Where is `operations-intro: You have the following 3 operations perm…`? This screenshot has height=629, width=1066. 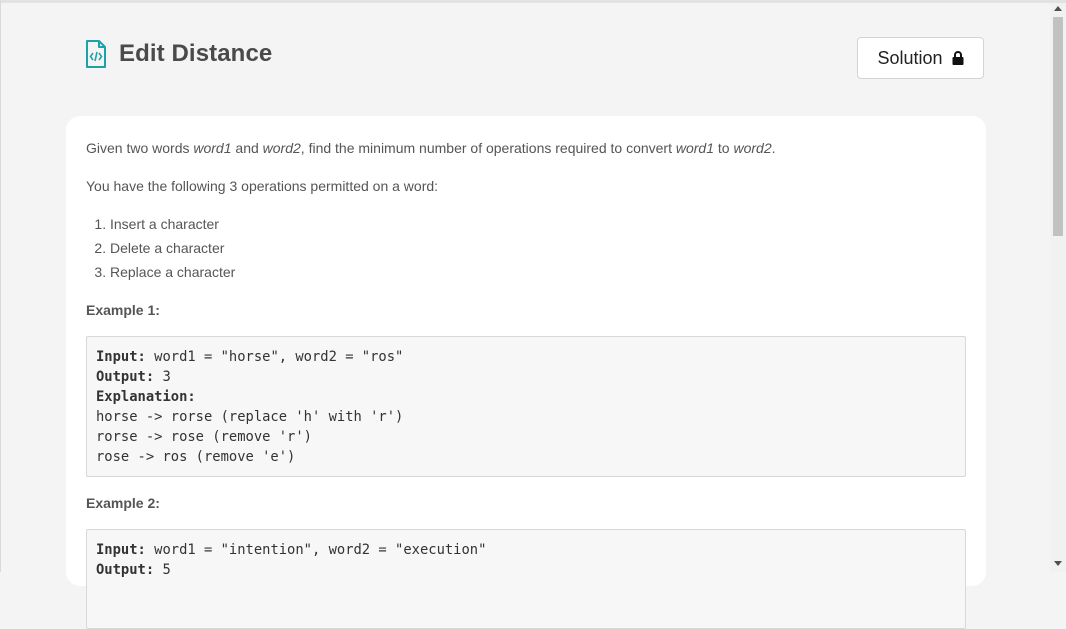
operations-intro: You have the following 3 operations perm… is located at coordinates (262, 186).